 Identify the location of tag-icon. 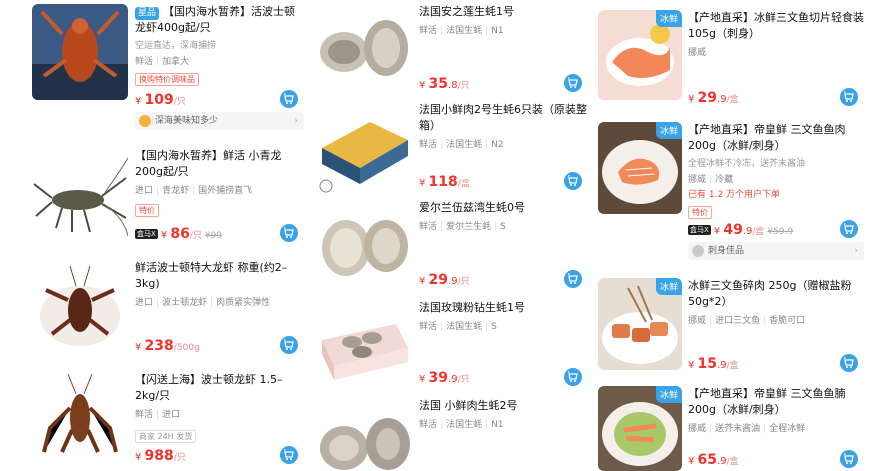
(698, 251).